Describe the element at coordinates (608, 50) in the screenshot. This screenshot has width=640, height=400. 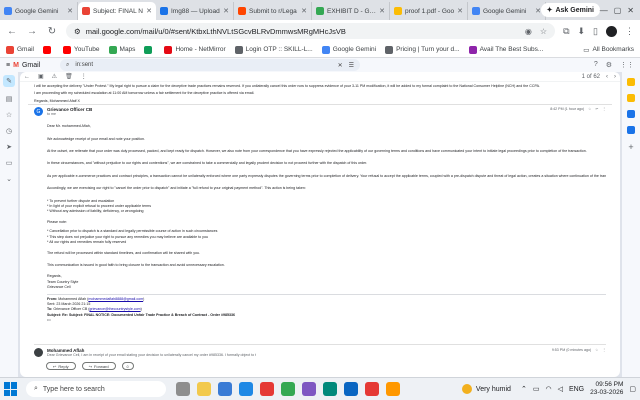
I see `all-bookmarks: ▭ All Bookmarks` at that location.